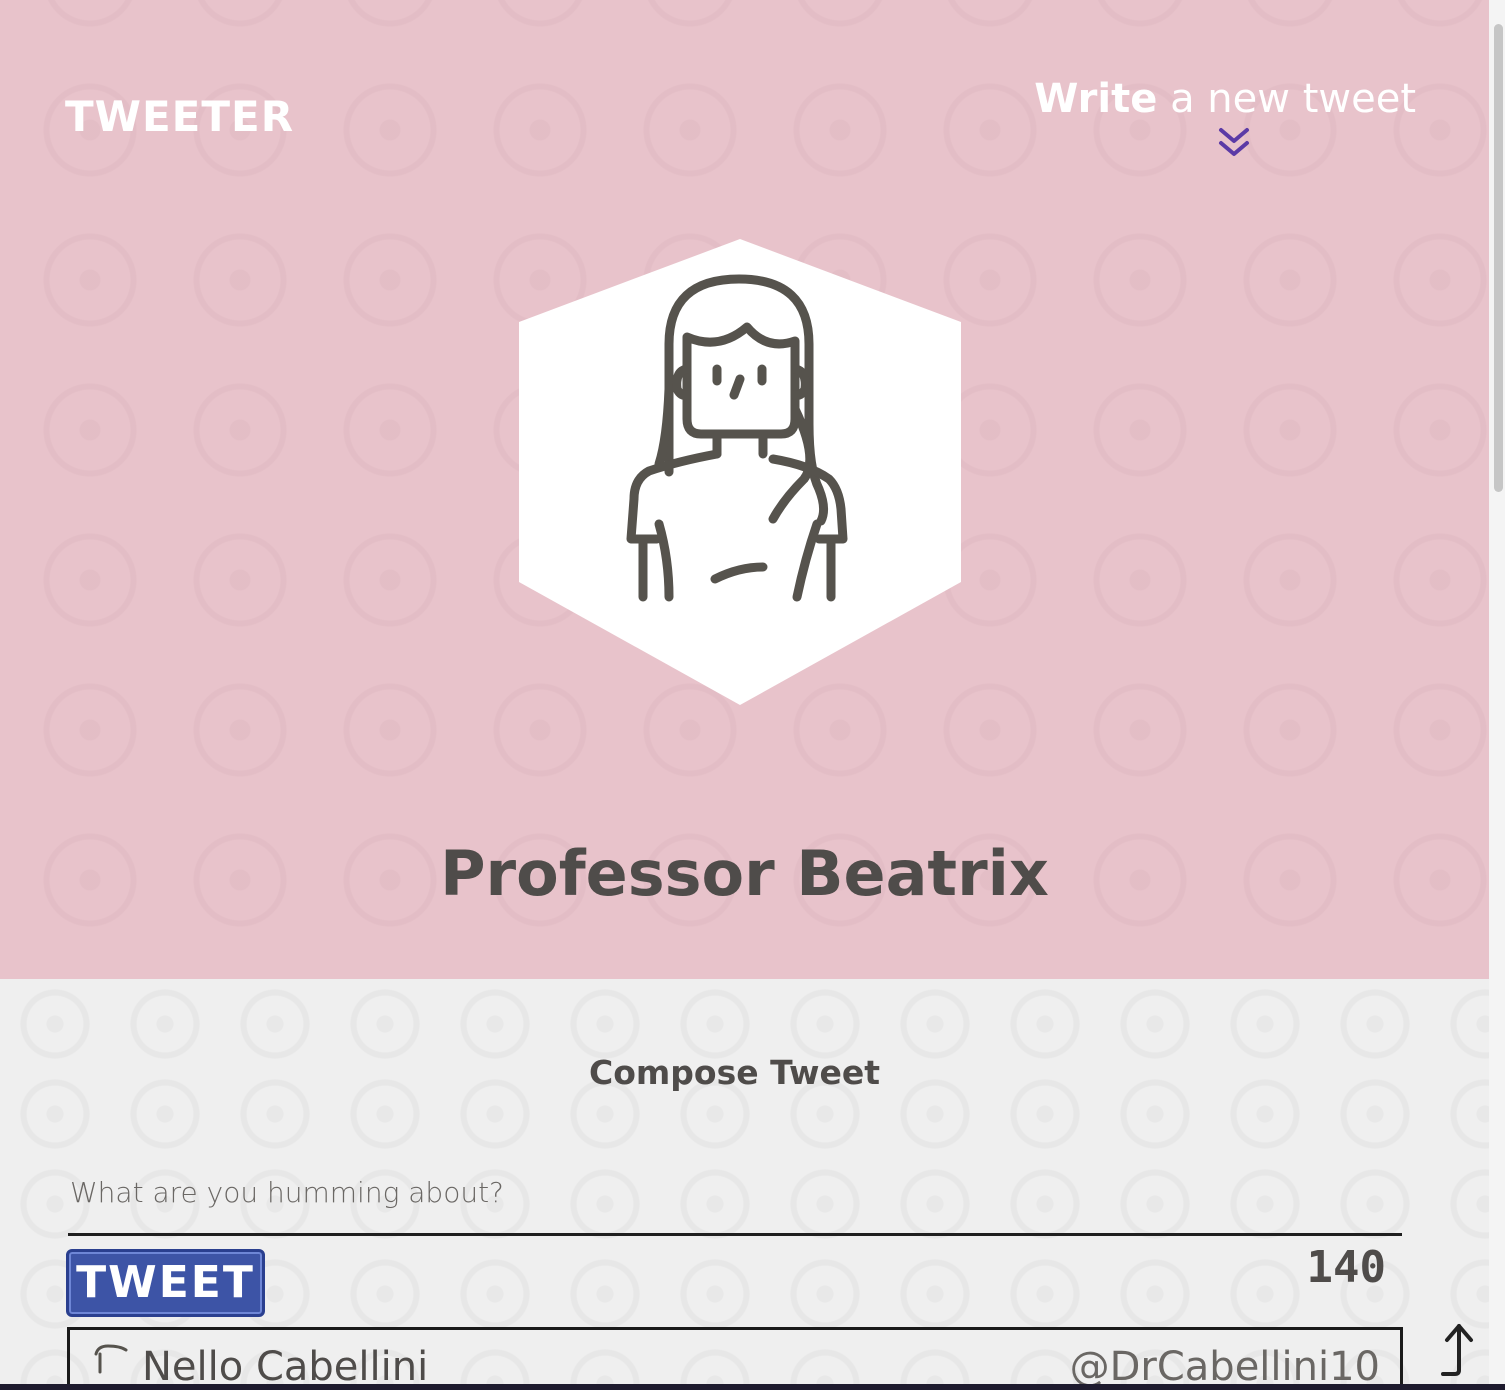  I want to click on compose-title: Compose Tweet, so click(734, 1072).